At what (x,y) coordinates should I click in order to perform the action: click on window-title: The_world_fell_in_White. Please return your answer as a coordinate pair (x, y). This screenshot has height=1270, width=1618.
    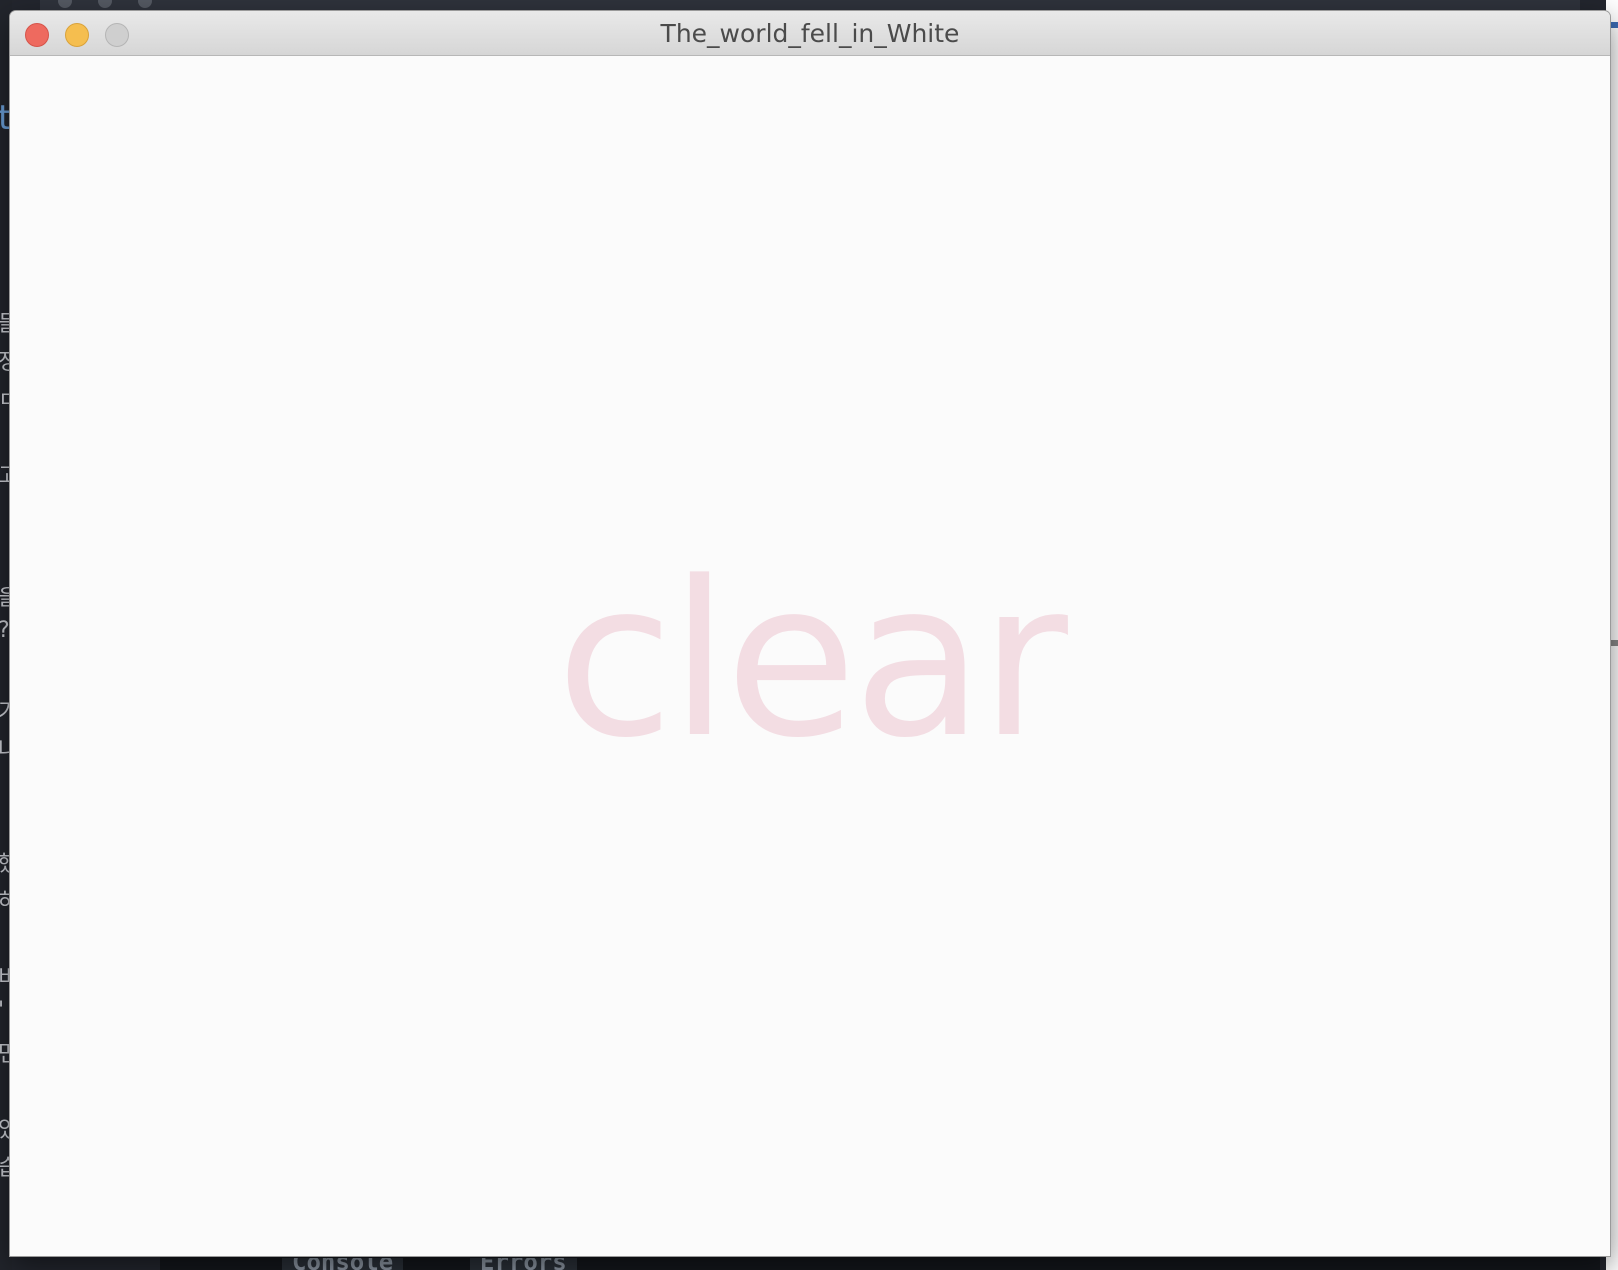
    Looking at the image, I should click on (810, 33).